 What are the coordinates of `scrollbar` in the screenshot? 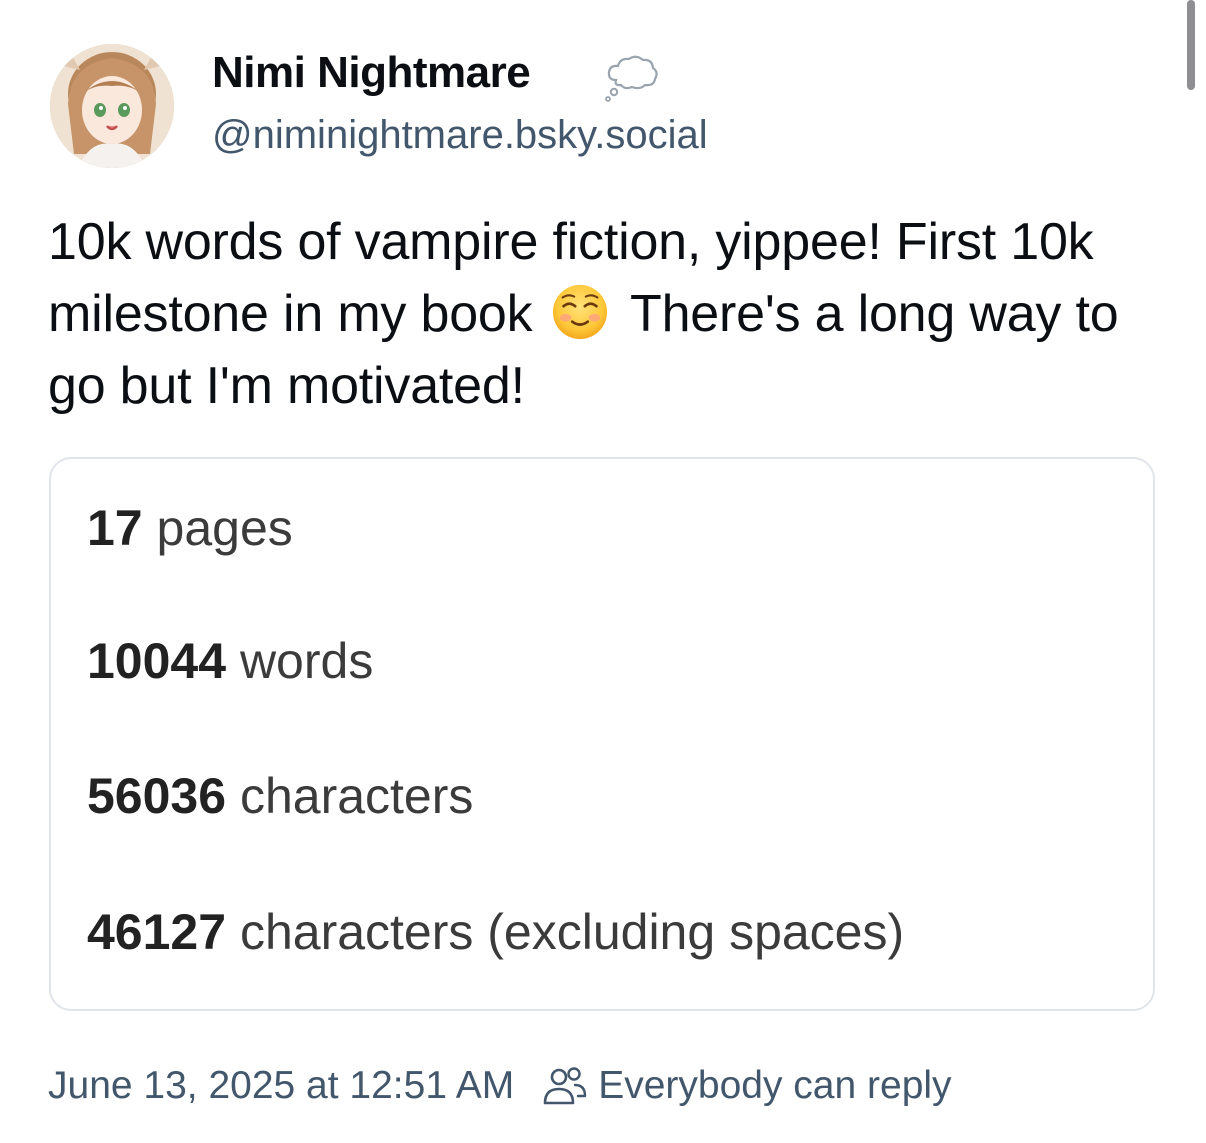 It's located at (1191, 45).